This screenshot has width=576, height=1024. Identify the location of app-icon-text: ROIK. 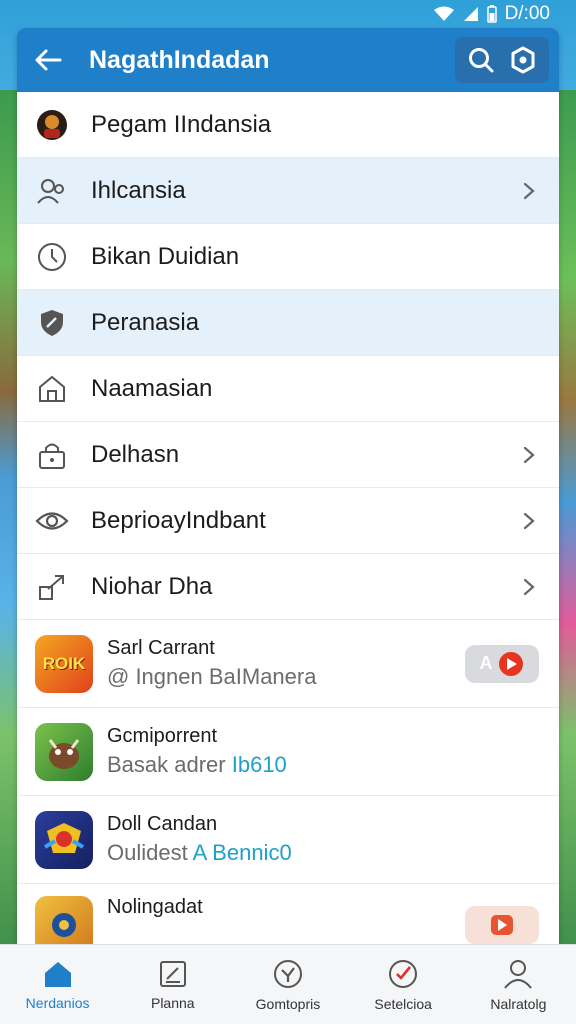
(64, 663).